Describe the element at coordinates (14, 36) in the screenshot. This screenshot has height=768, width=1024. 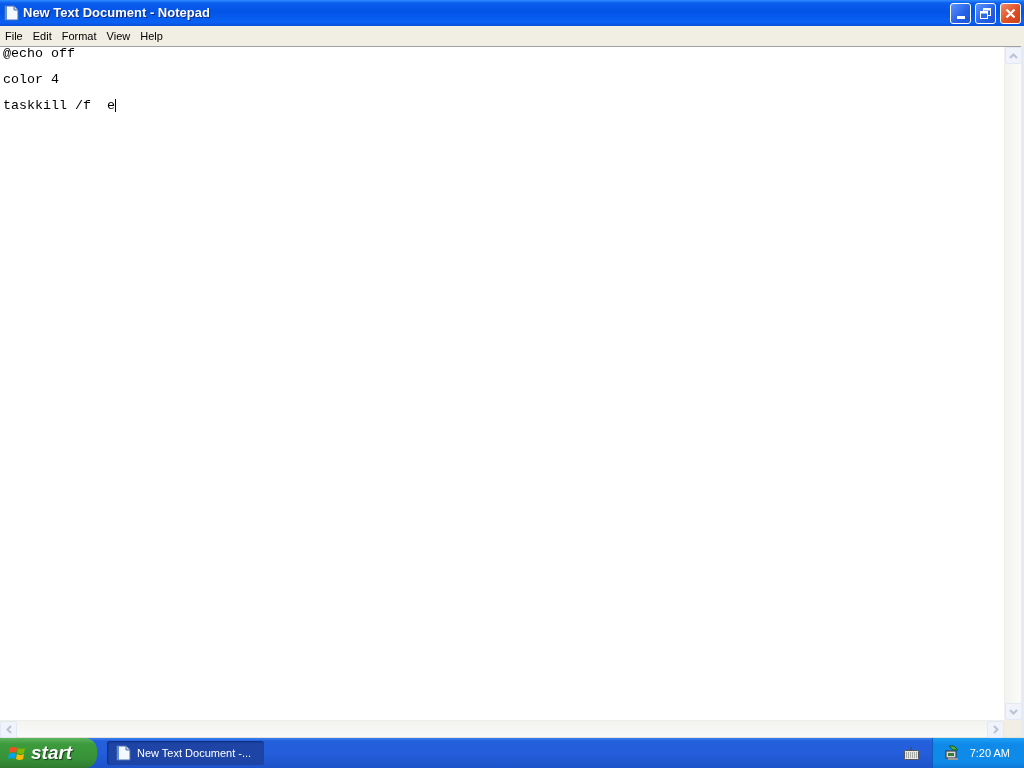
I see `menu-item: File` at that location.